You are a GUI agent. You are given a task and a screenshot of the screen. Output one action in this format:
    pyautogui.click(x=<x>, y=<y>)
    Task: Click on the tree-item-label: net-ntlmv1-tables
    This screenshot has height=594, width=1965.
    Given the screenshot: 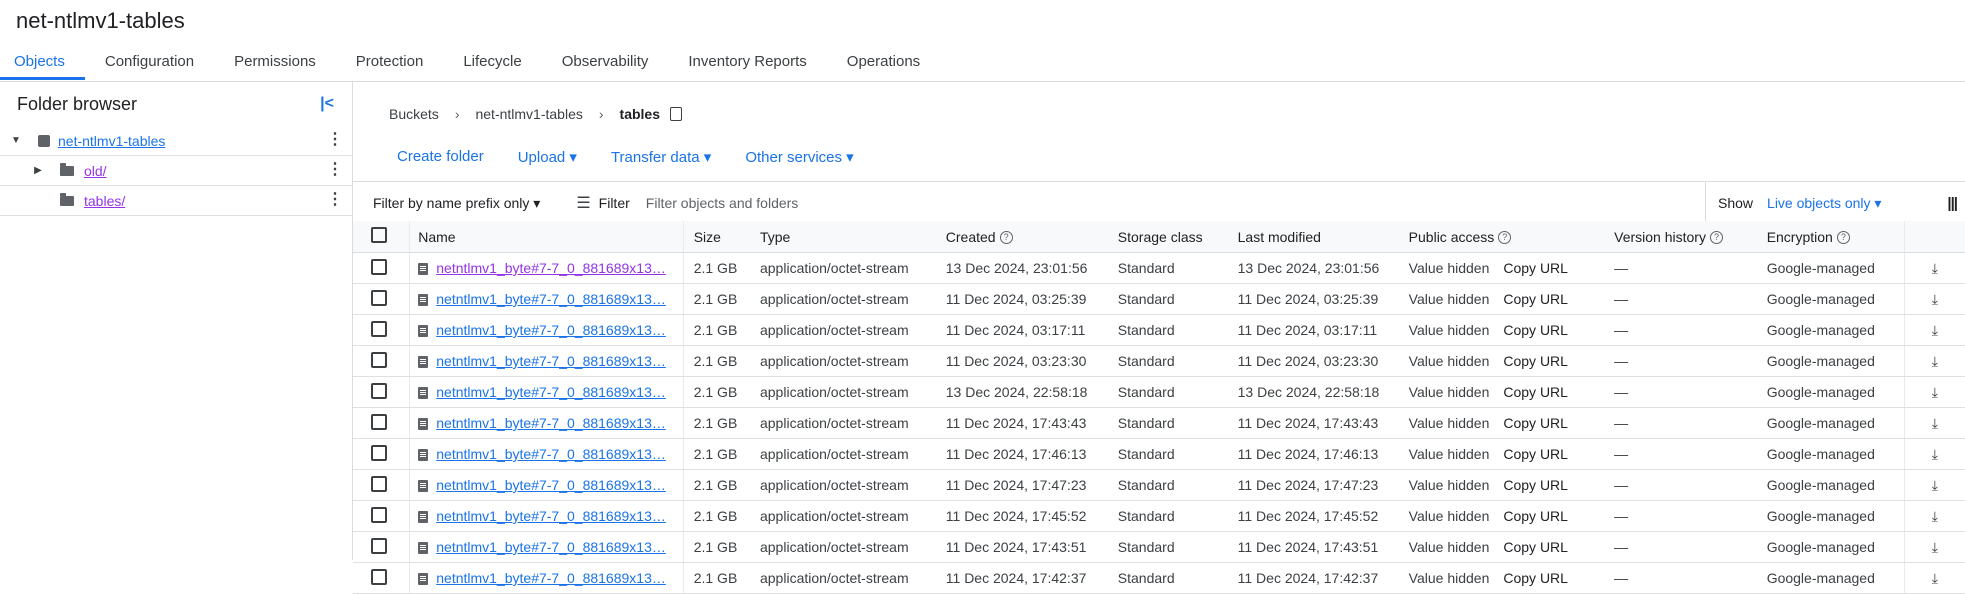 What is the action you would take?
    pyautogui.click(x=111, y=141)
    